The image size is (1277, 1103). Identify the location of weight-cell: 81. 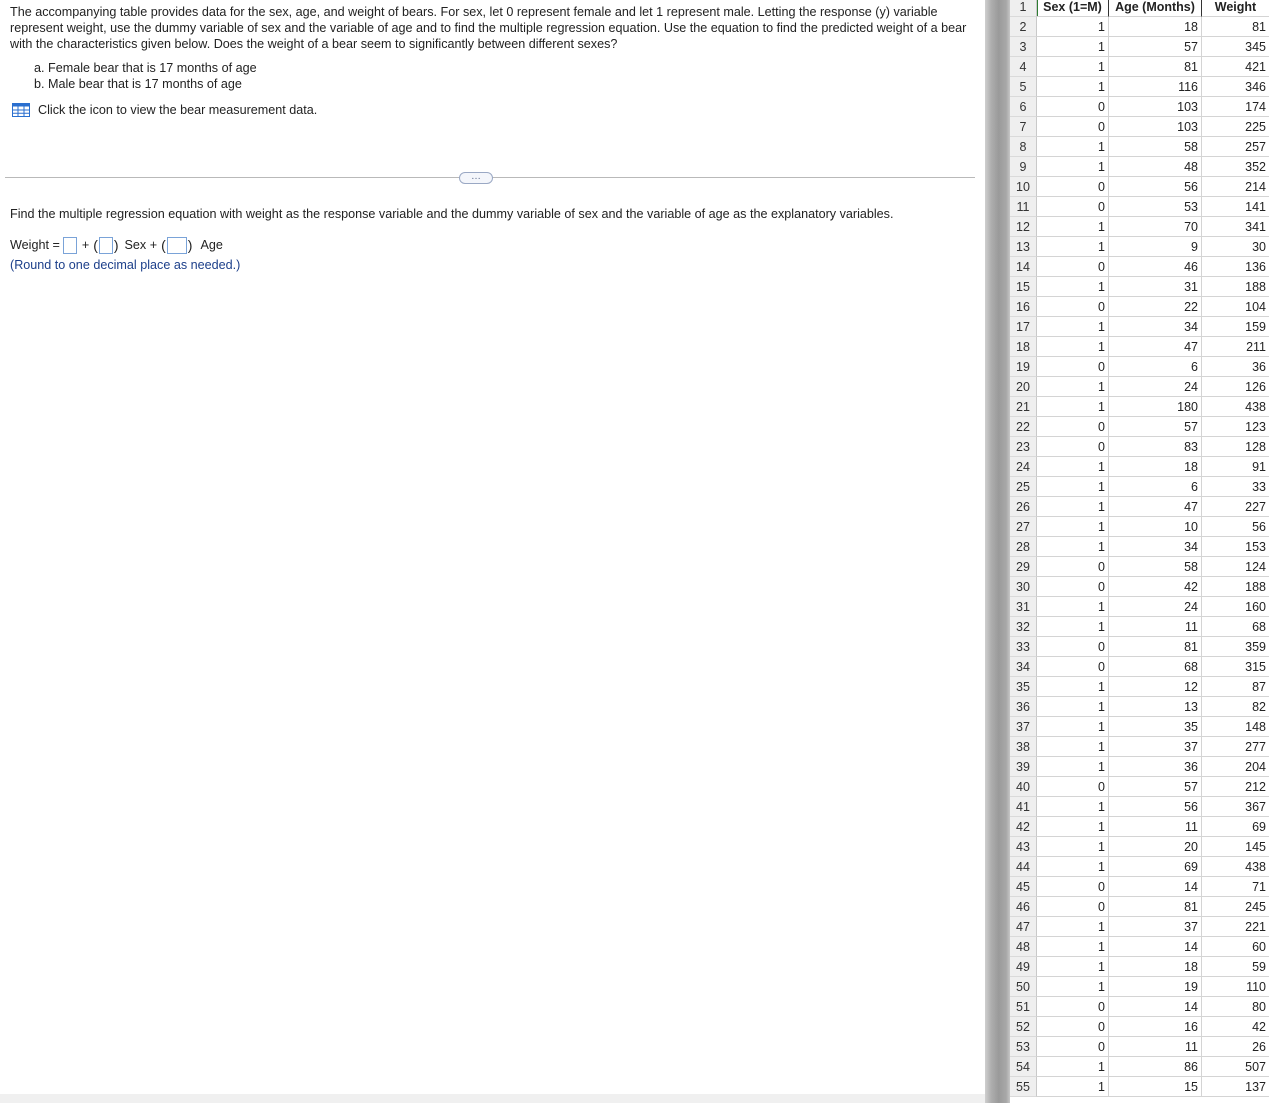
(1235, 27).